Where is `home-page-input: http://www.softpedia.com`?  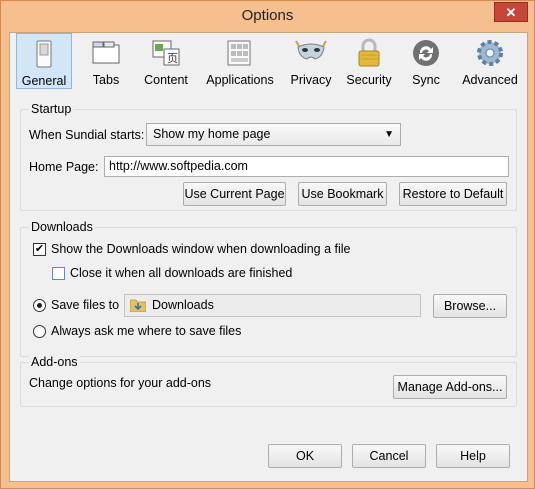
home-page-input: http://www.softpedia.com is located at coordinates (306, 166).